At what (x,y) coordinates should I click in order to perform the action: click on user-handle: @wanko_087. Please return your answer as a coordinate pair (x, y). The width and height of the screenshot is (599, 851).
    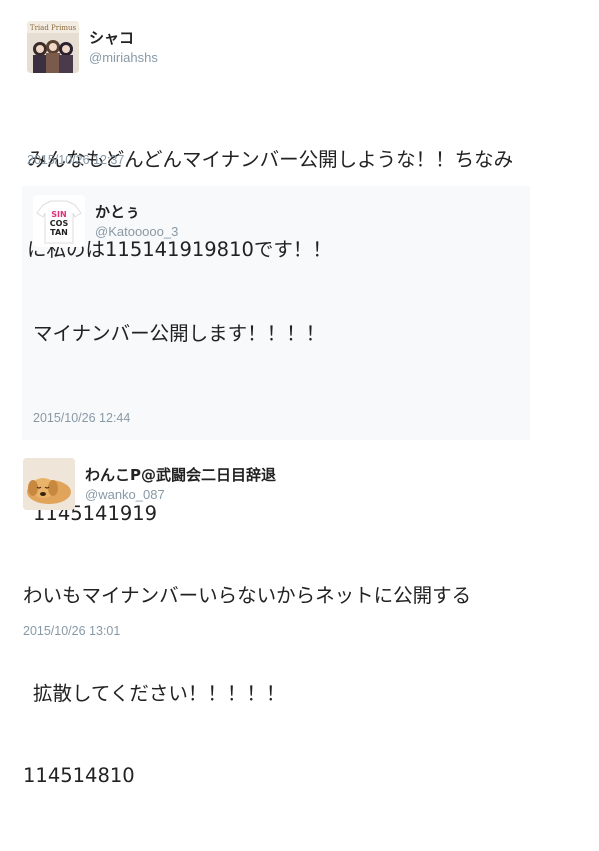
    Looking at the image, I should click on (125, 494).